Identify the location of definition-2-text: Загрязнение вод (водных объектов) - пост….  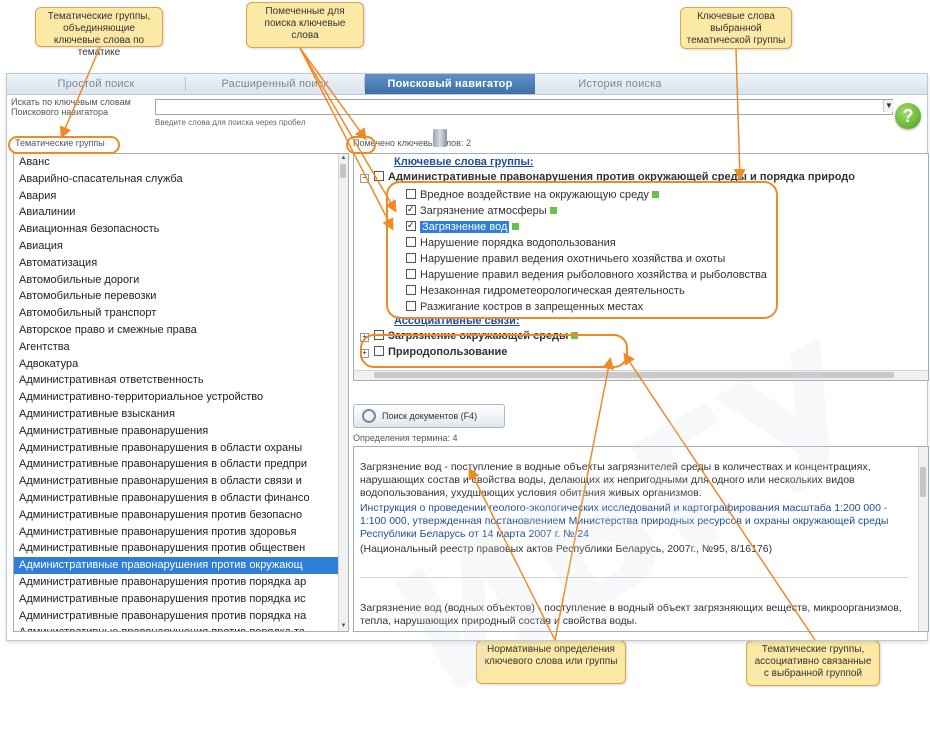
(631, 614).